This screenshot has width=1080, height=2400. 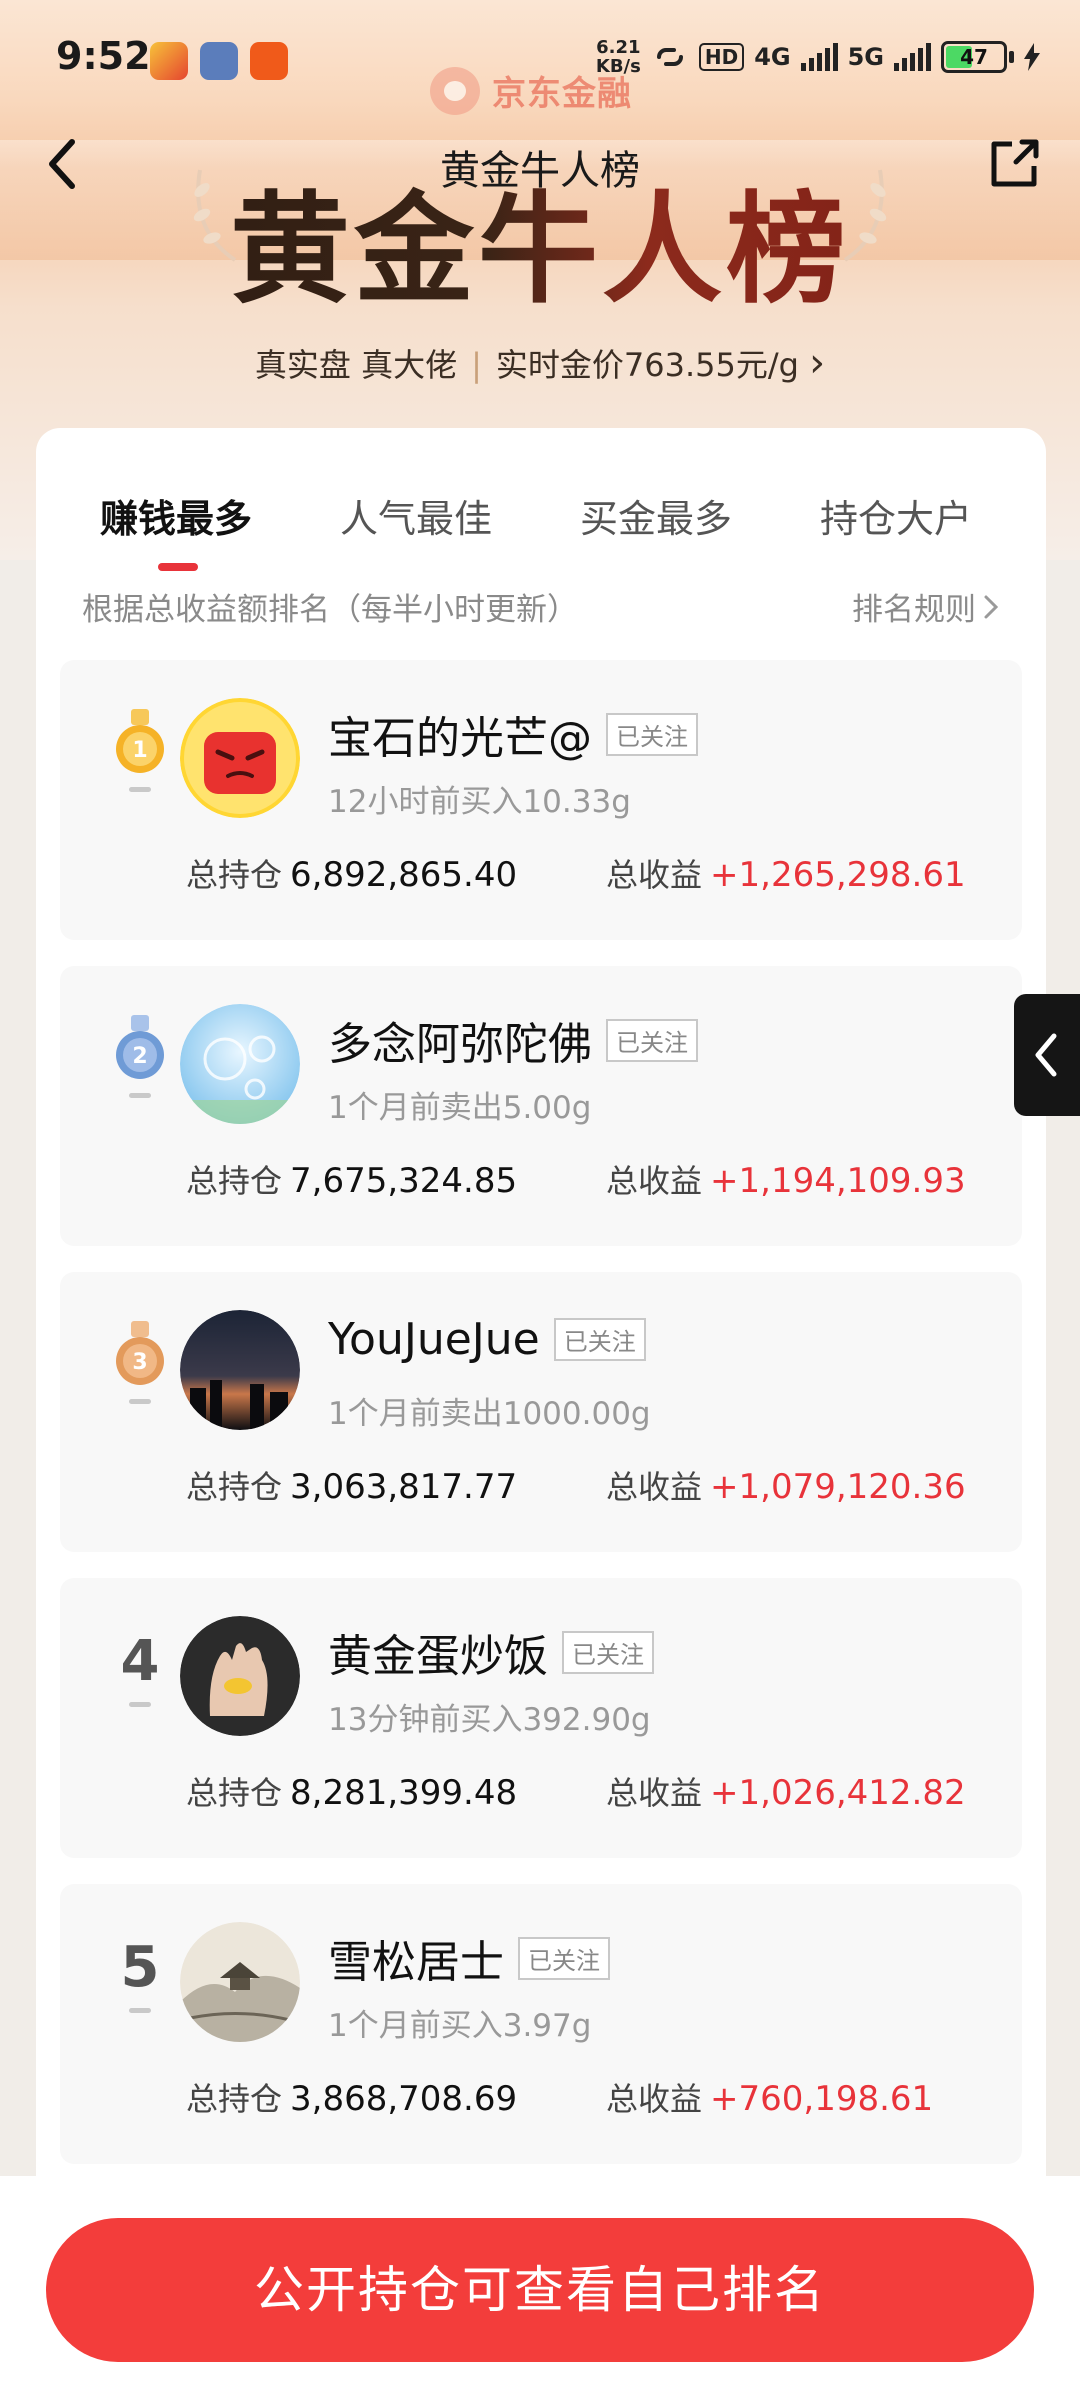 I want to click on tab-most-profit: 赚钱最多, so click(x=176, y=515).